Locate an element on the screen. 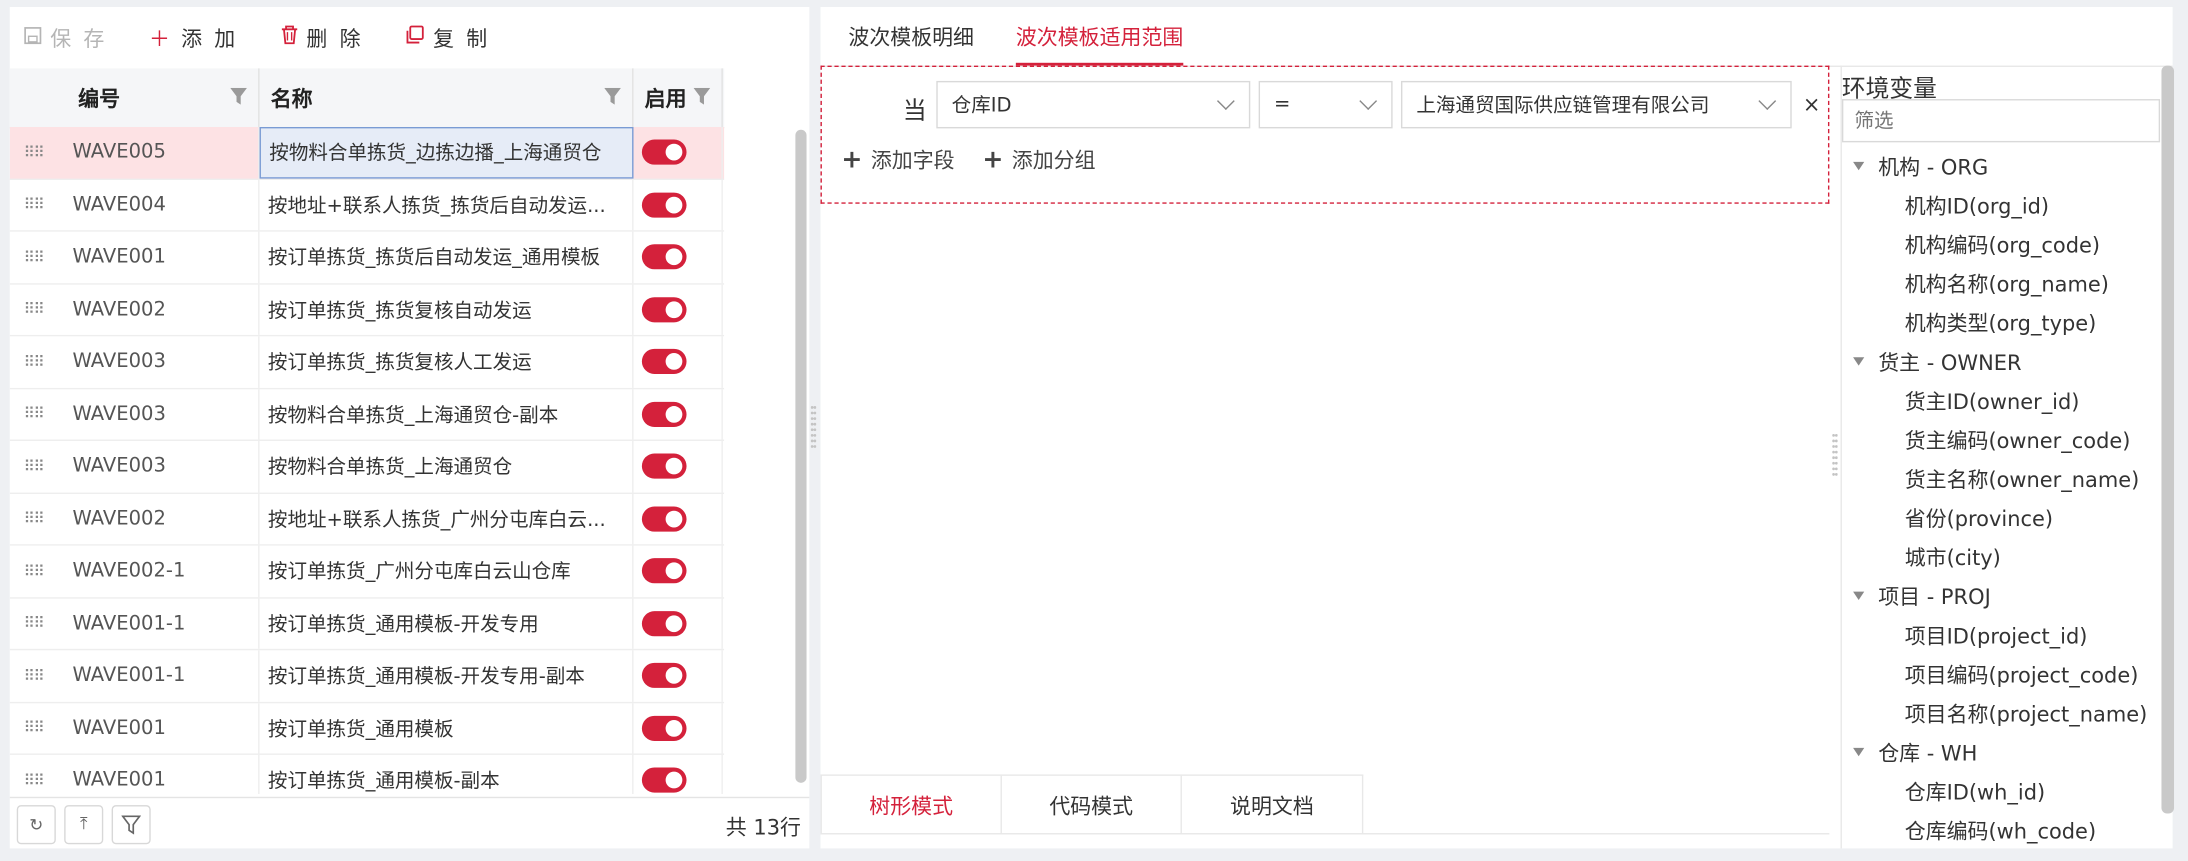 The image size is (2188, 861). cell-name: 按订单拣货_拣货后自动发运_通用模板 is located at coordinates (447, 257).